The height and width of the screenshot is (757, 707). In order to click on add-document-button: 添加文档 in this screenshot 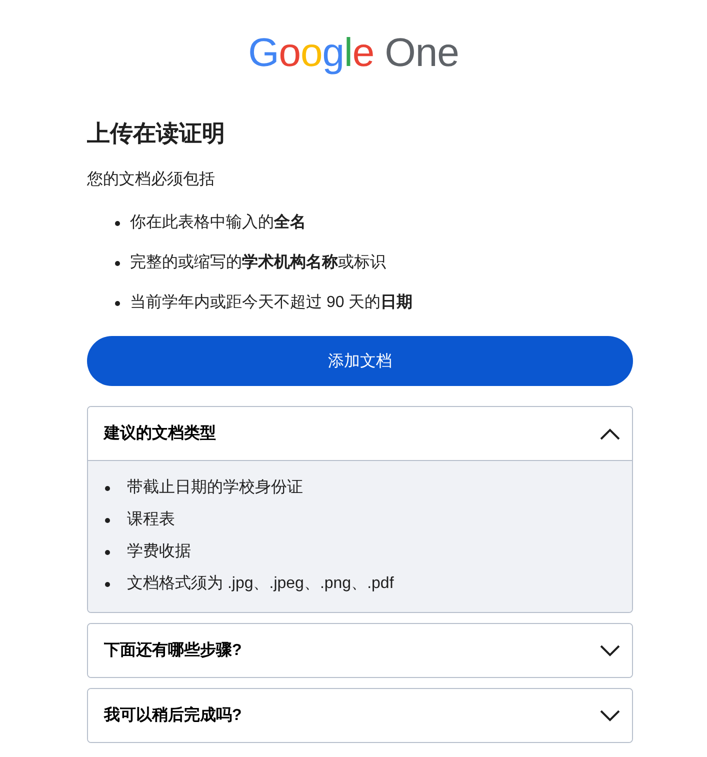, I will do `click(360, 361)`.